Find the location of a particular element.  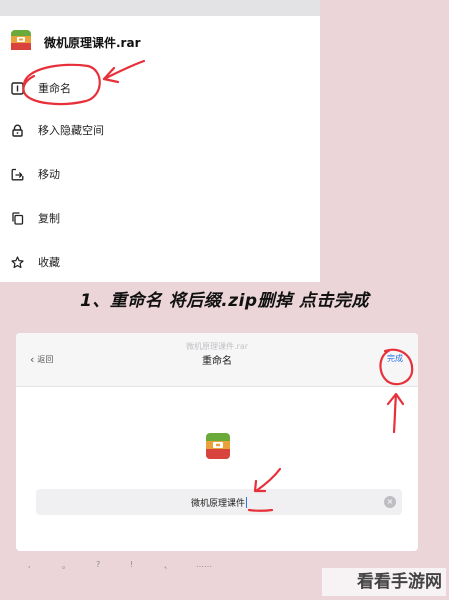

rename-input-value: 微机原理课件 is located at coordinates (217, 503).